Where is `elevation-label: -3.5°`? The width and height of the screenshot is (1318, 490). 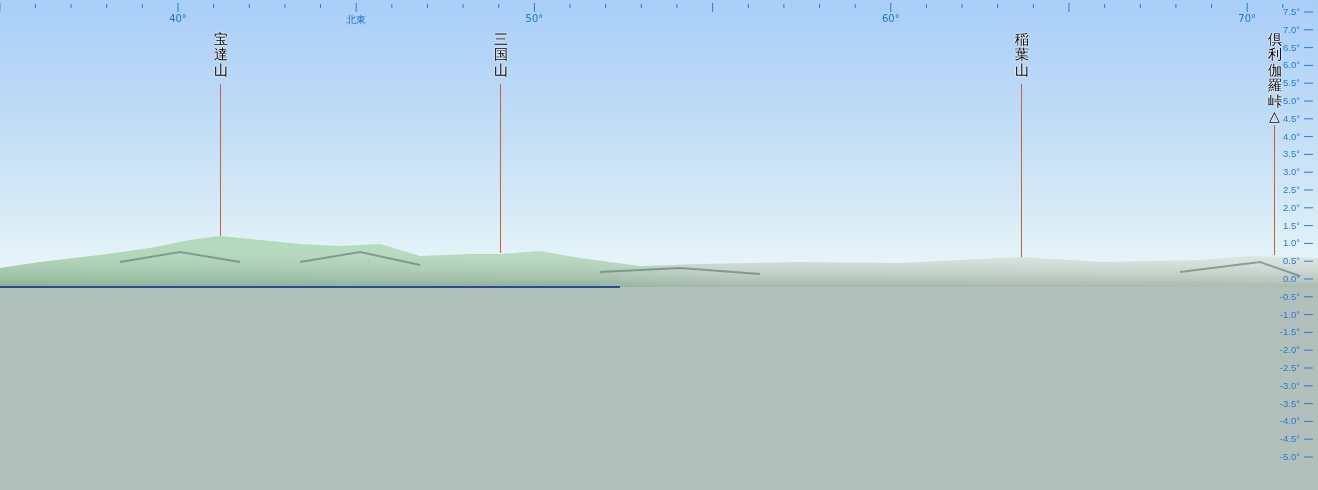
elevation-label: -3.5° is located at coordinates (1289, 403).